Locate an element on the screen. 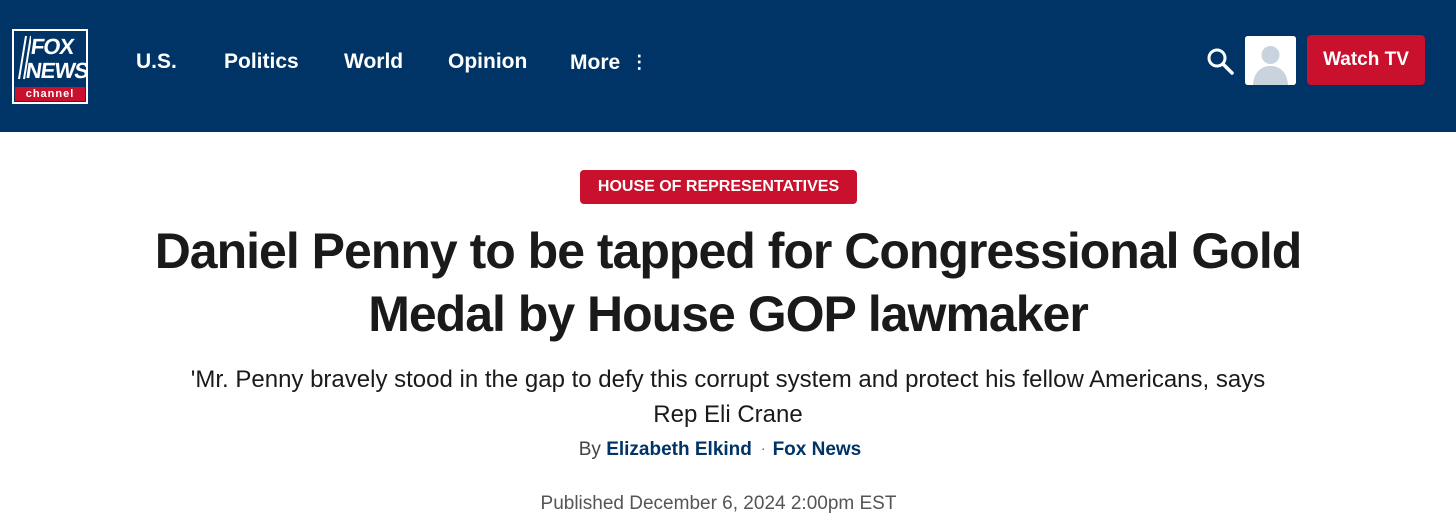 This screenshot has width=1456, height=531. source-link: Fox News is located at coordinates (817, 449).